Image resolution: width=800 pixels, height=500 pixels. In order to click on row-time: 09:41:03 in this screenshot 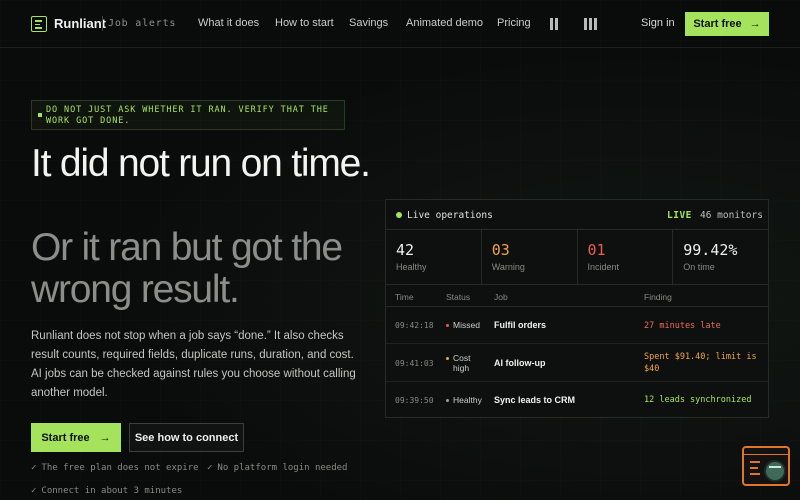, I will do `click(414, 363)`.